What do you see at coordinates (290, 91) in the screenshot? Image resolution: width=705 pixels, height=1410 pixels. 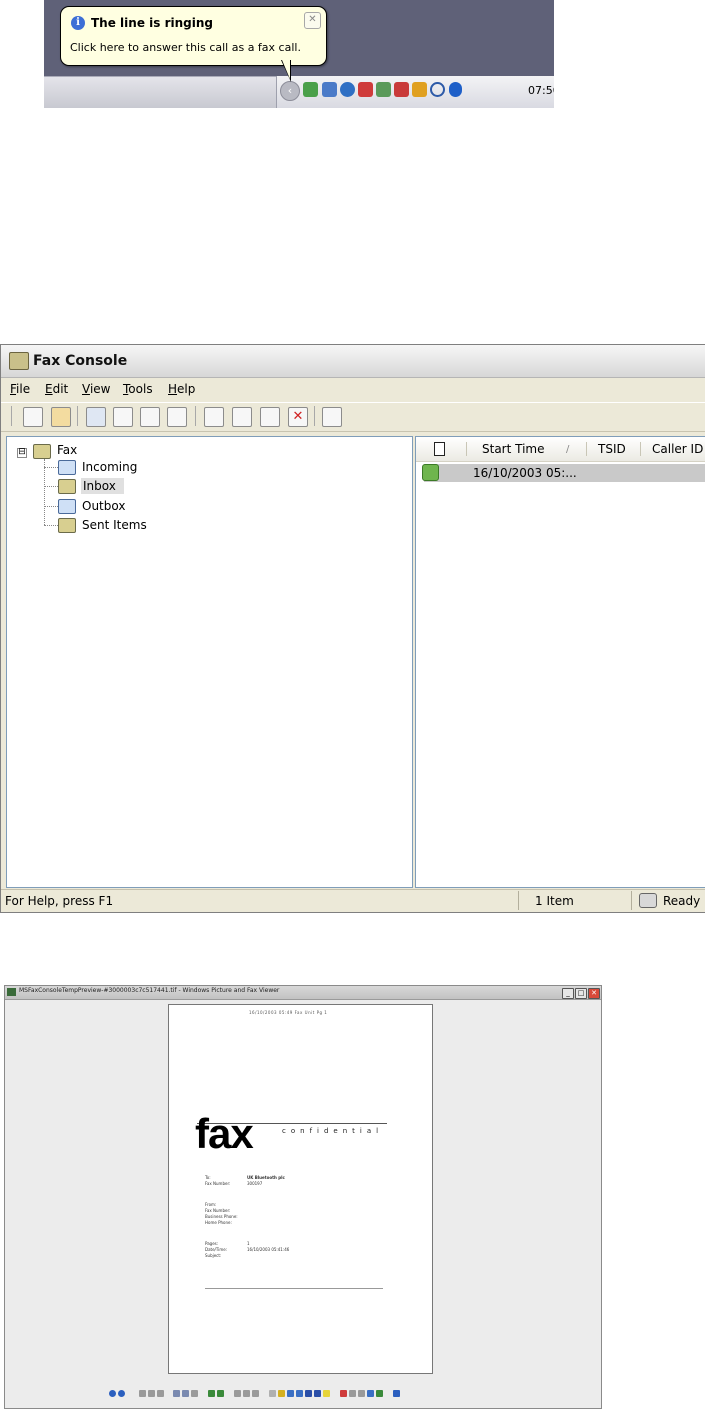 I see `tray-expand-chevron-icon: ‹` at bounding box center [290, 91].